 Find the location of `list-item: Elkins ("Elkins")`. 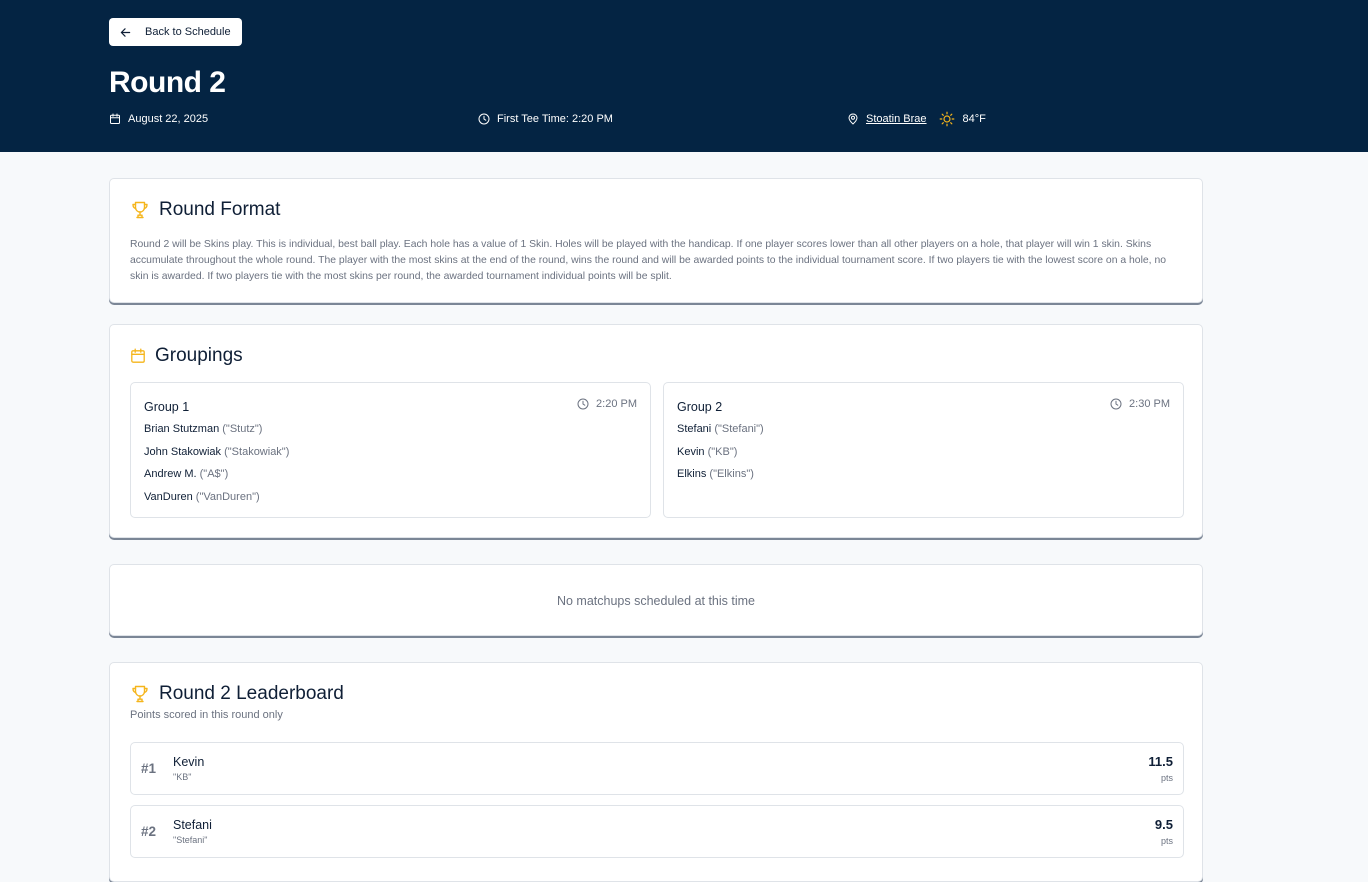

list-item: Elkins ("Elkins") is located at coordinates (720, 478).